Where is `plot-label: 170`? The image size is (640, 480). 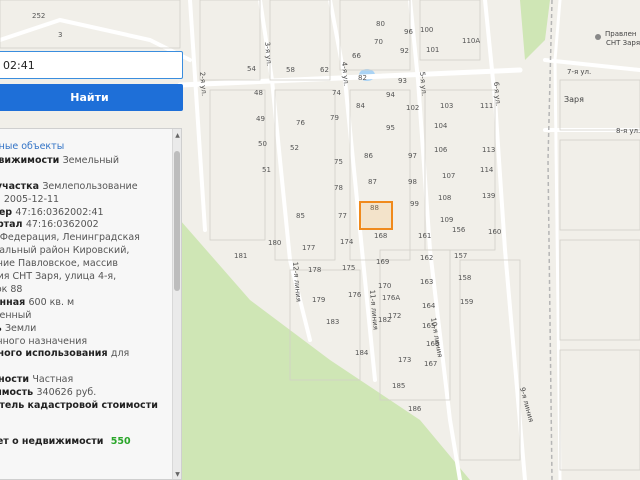
plot-label: 170 is located at coordinates (384, 286).